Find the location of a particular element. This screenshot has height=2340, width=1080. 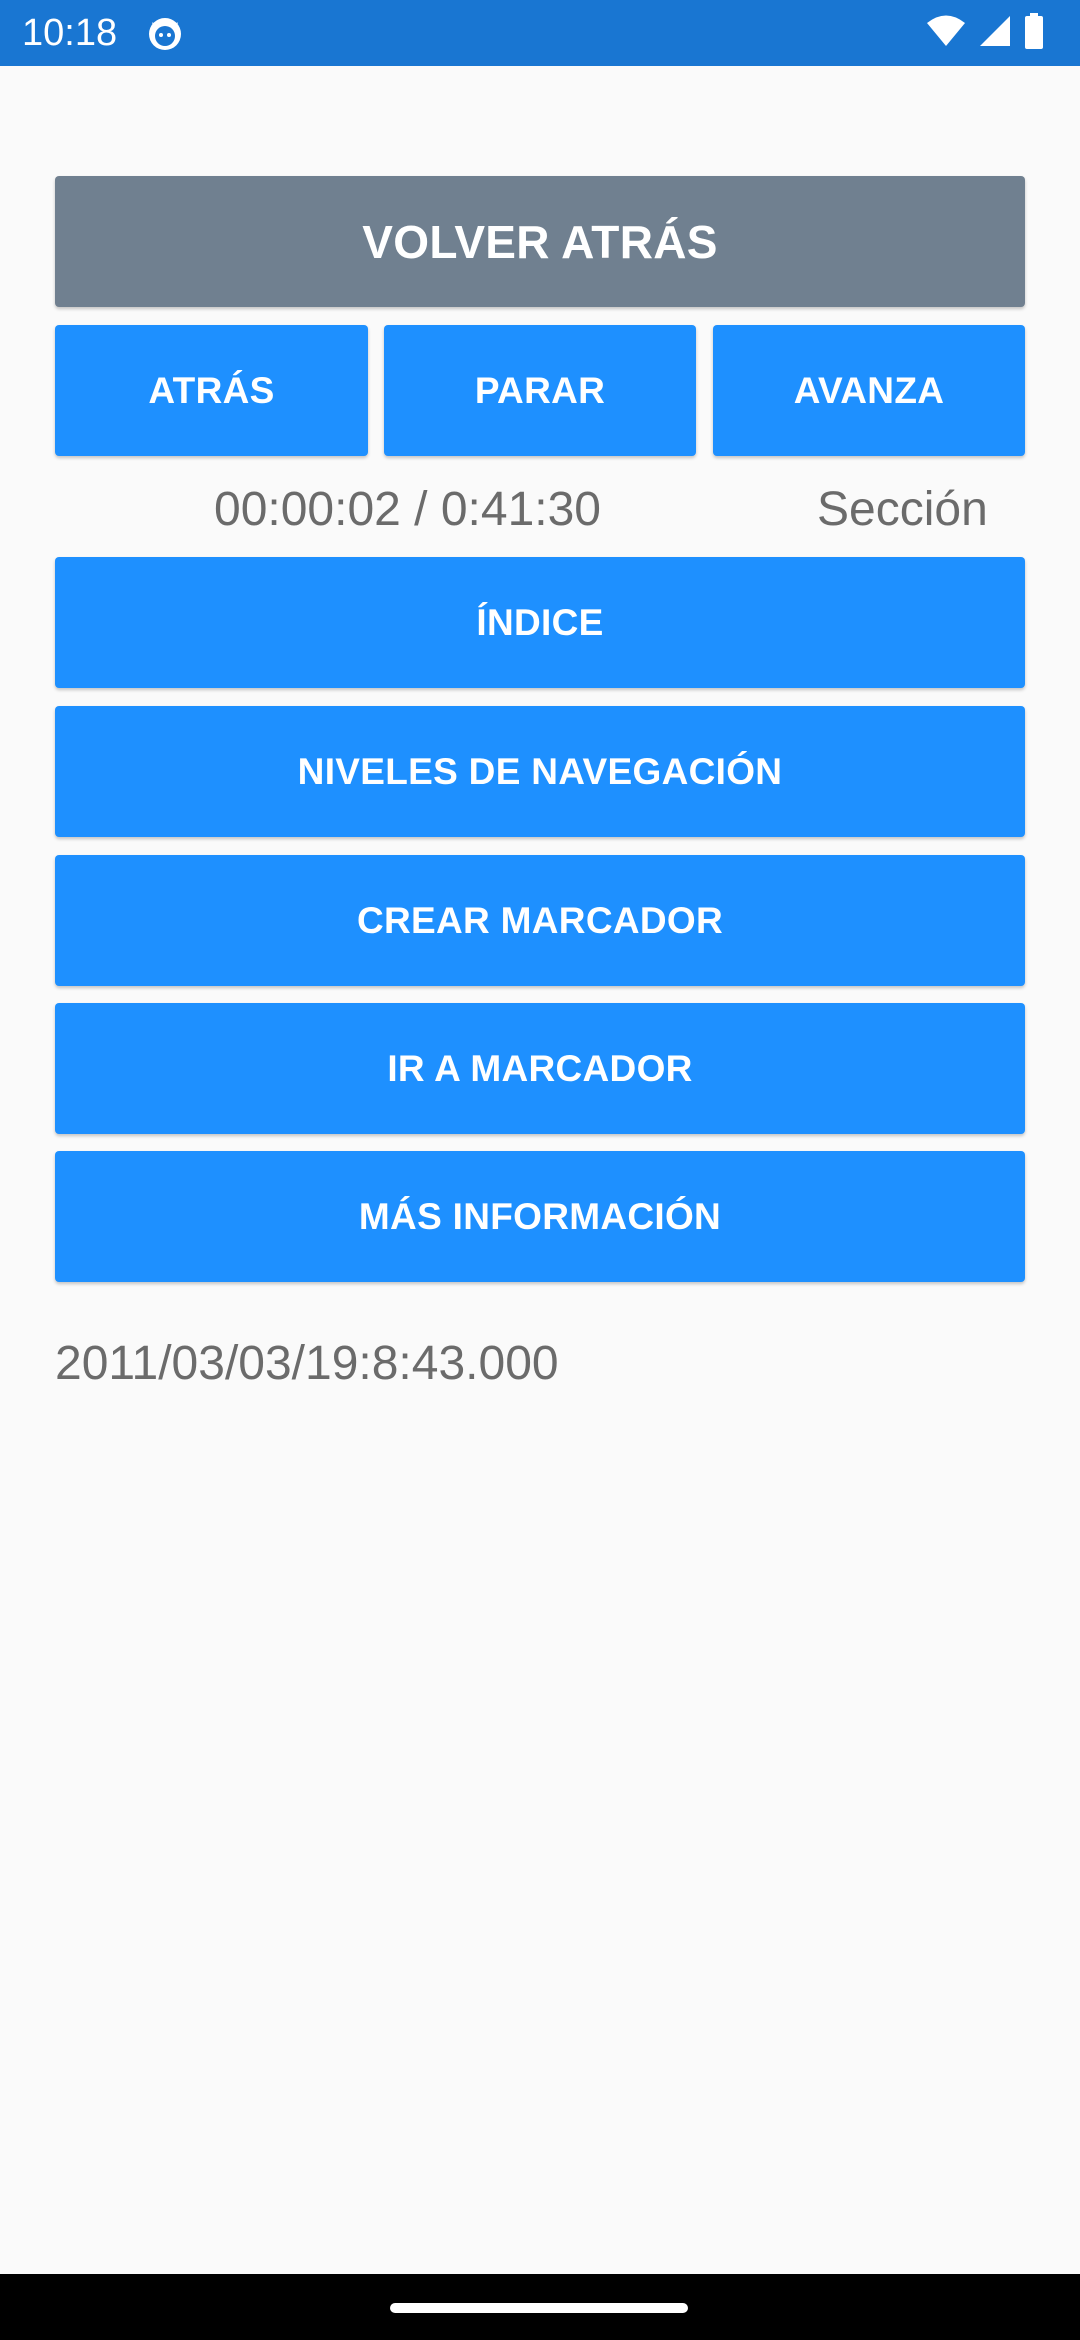

wifi-icon is located at coordinates (946, 33).